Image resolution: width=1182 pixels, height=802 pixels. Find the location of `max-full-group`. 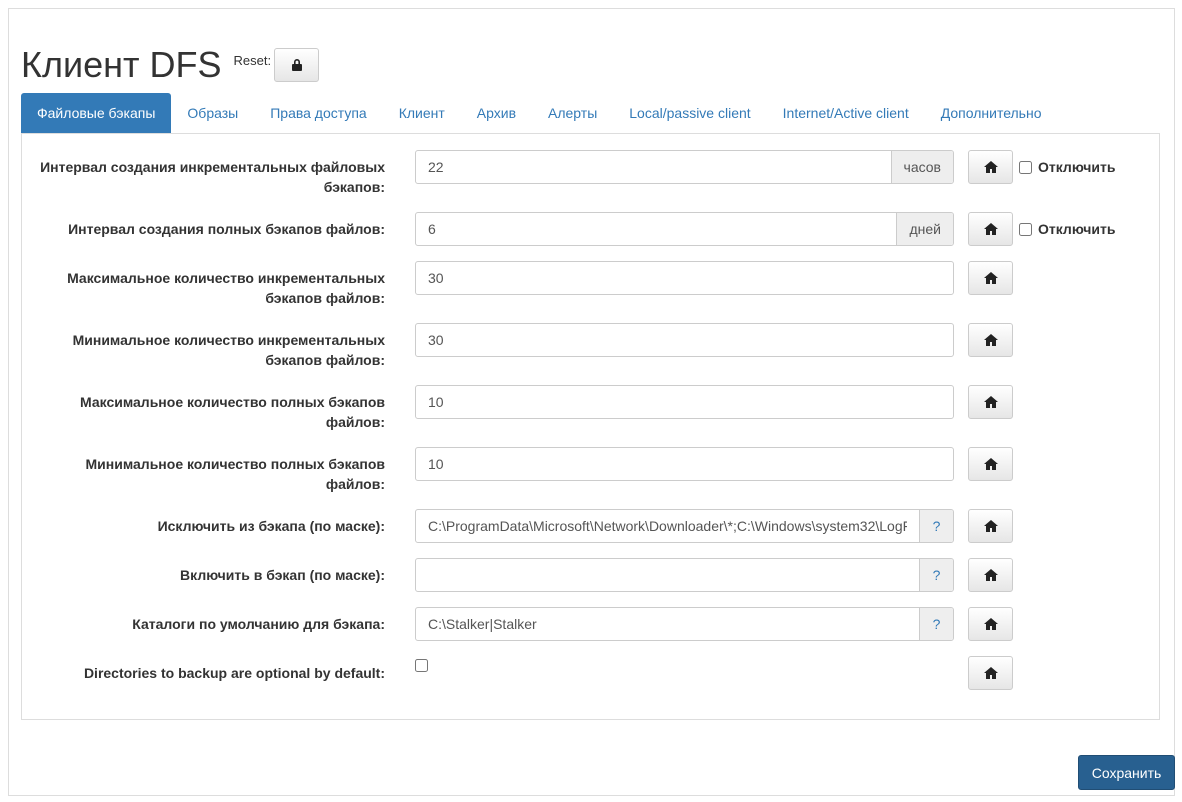

max-full-group is located at coordinates (684, 402).